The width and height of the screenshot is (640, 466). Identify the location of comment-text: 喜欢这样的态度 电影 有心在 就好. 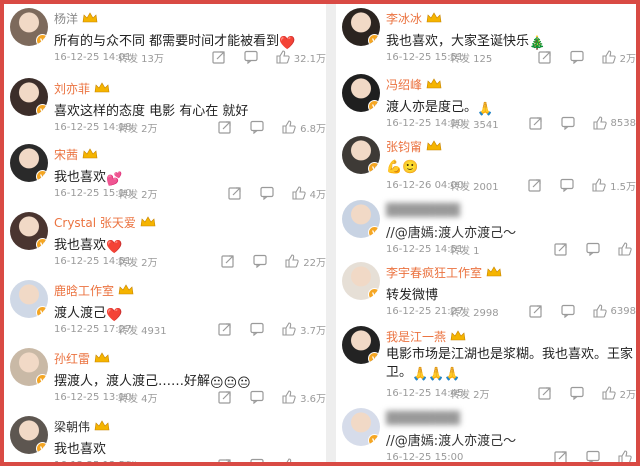
(151, 109).